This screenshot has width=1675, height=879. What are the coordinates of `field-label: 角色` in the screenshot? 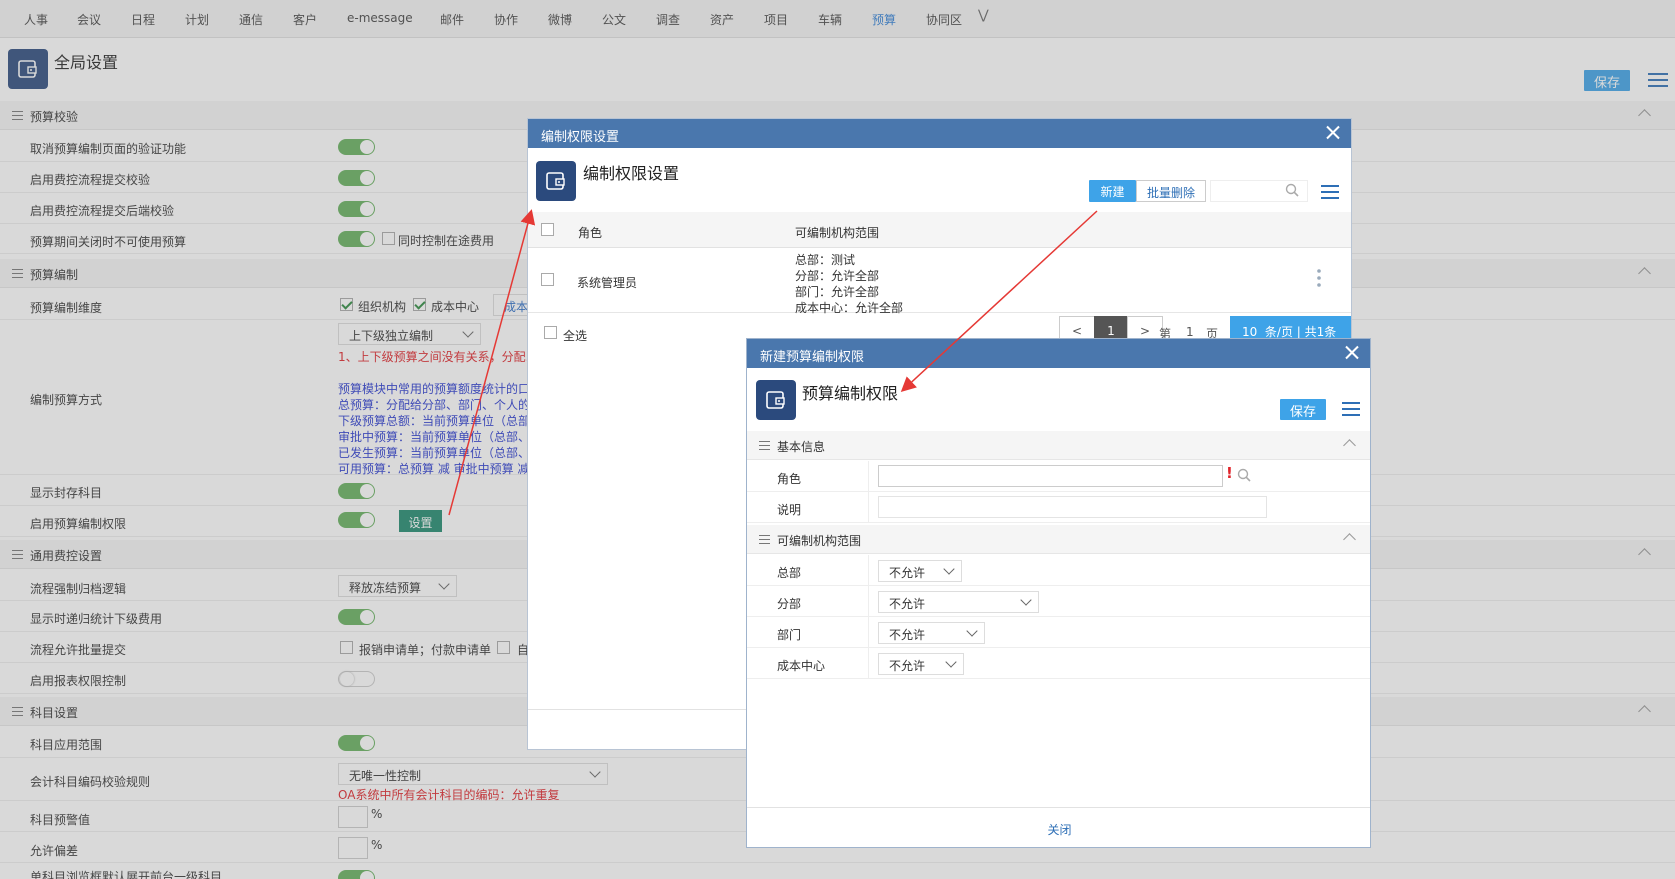 It's located at (789, 479).